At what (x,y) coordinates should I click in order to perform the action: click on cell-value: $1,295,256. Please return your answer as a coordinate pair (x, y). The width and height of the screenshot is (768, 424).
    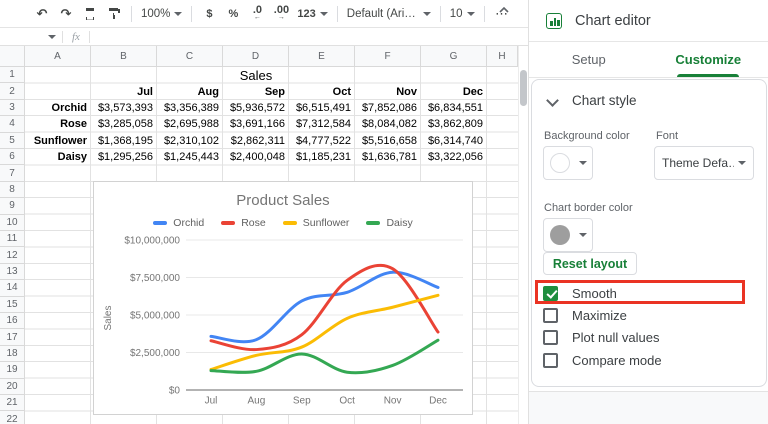
    Looking at the image, I should click on (124, 157).